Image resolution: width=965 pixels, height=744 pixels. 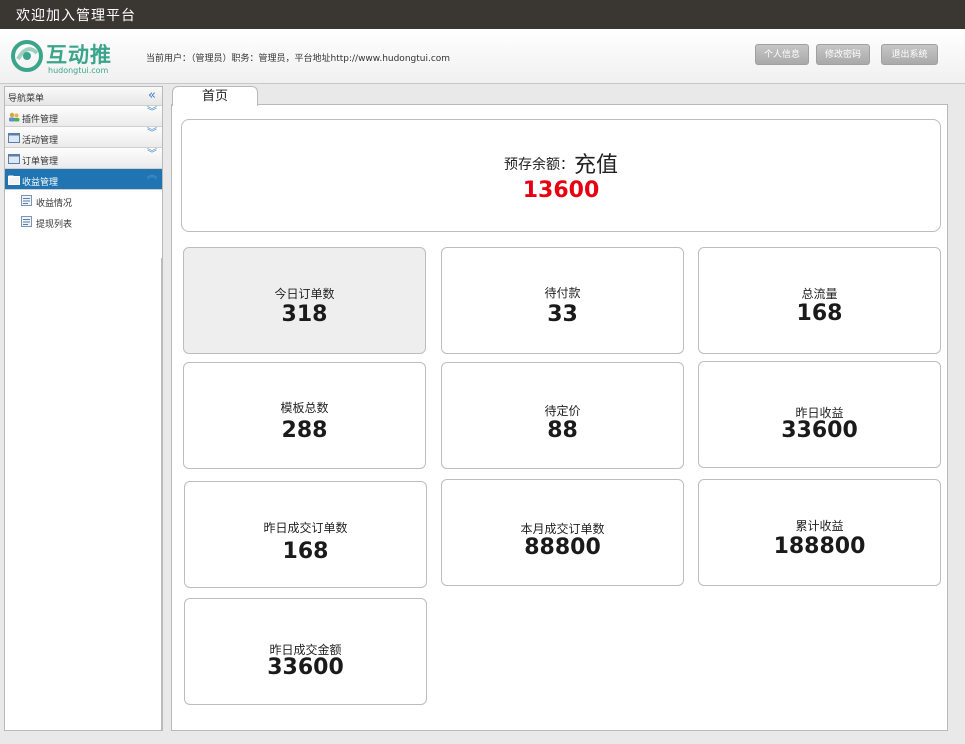 What do you see at coordinates (819, 414) in the screenshot?
I see `stat-card-yesterday-earnings: 昨日收益 33600` at bounding box center [819, 414].